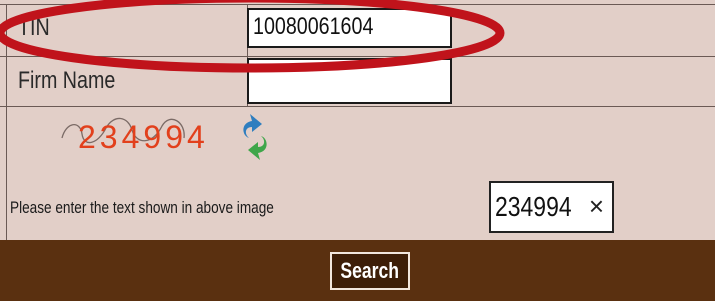 This screenshot has width=715, height=301. What do you see at coordinates (6, 122) in the screenshot?
I see `column-divider` at bounding box center [6, 122].